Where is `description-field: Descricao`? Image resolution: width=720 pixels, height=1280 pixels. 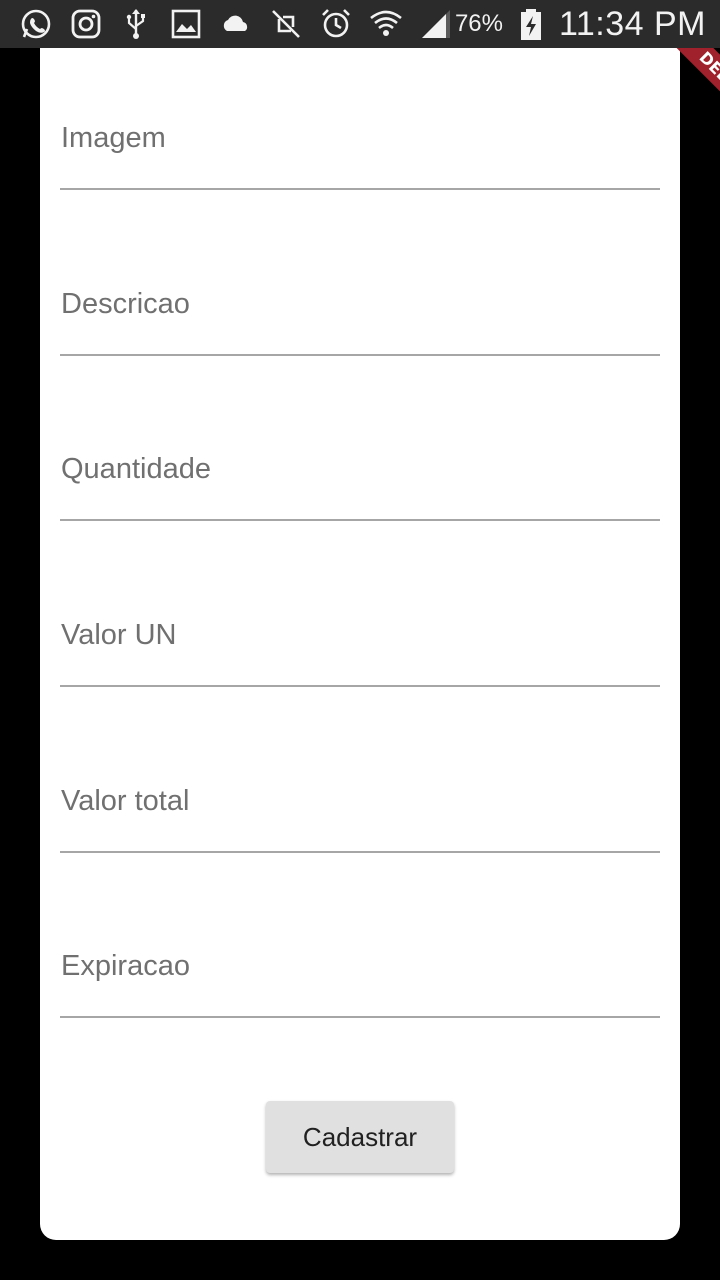
description-field: Descricao is located at coordinates (360, 319).